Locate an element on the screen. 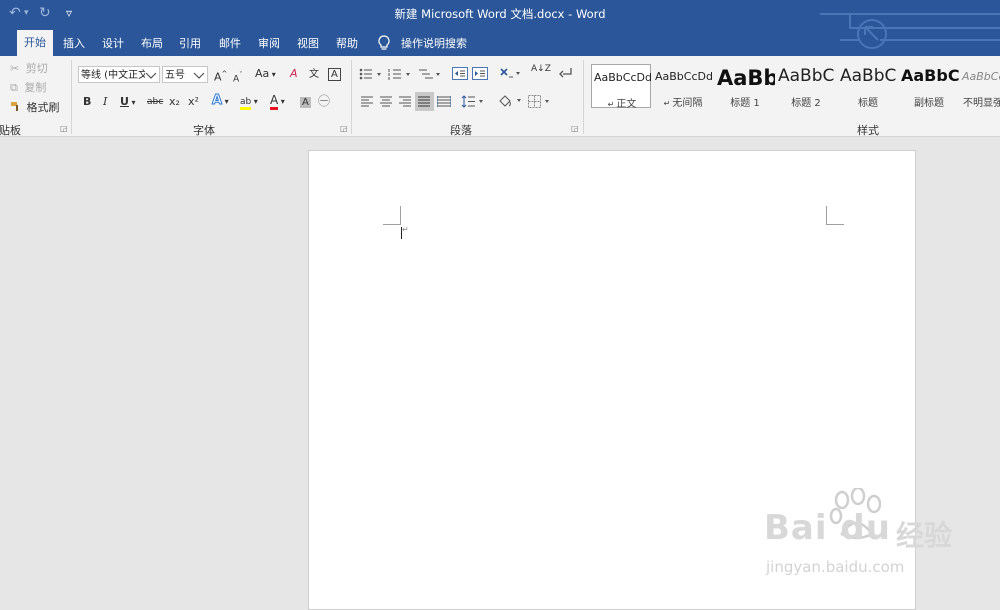 The image size is (1000, 610). character-border-button: A is located at coordinates (334, 74).